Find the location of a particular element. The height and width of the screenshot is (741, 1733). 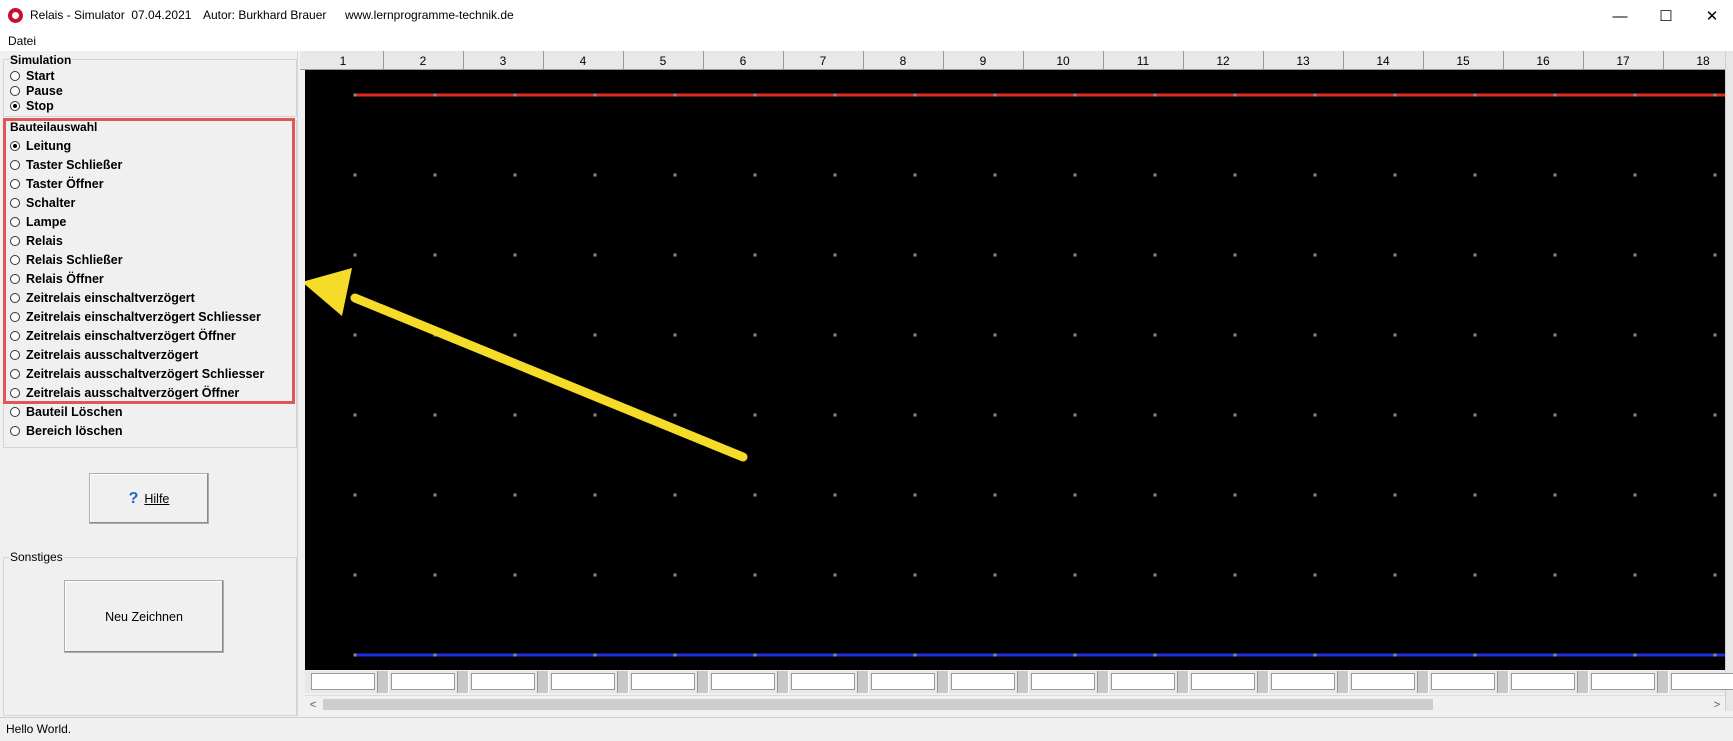

ruler-column-number: 6 is located at coordinates (743, 61).